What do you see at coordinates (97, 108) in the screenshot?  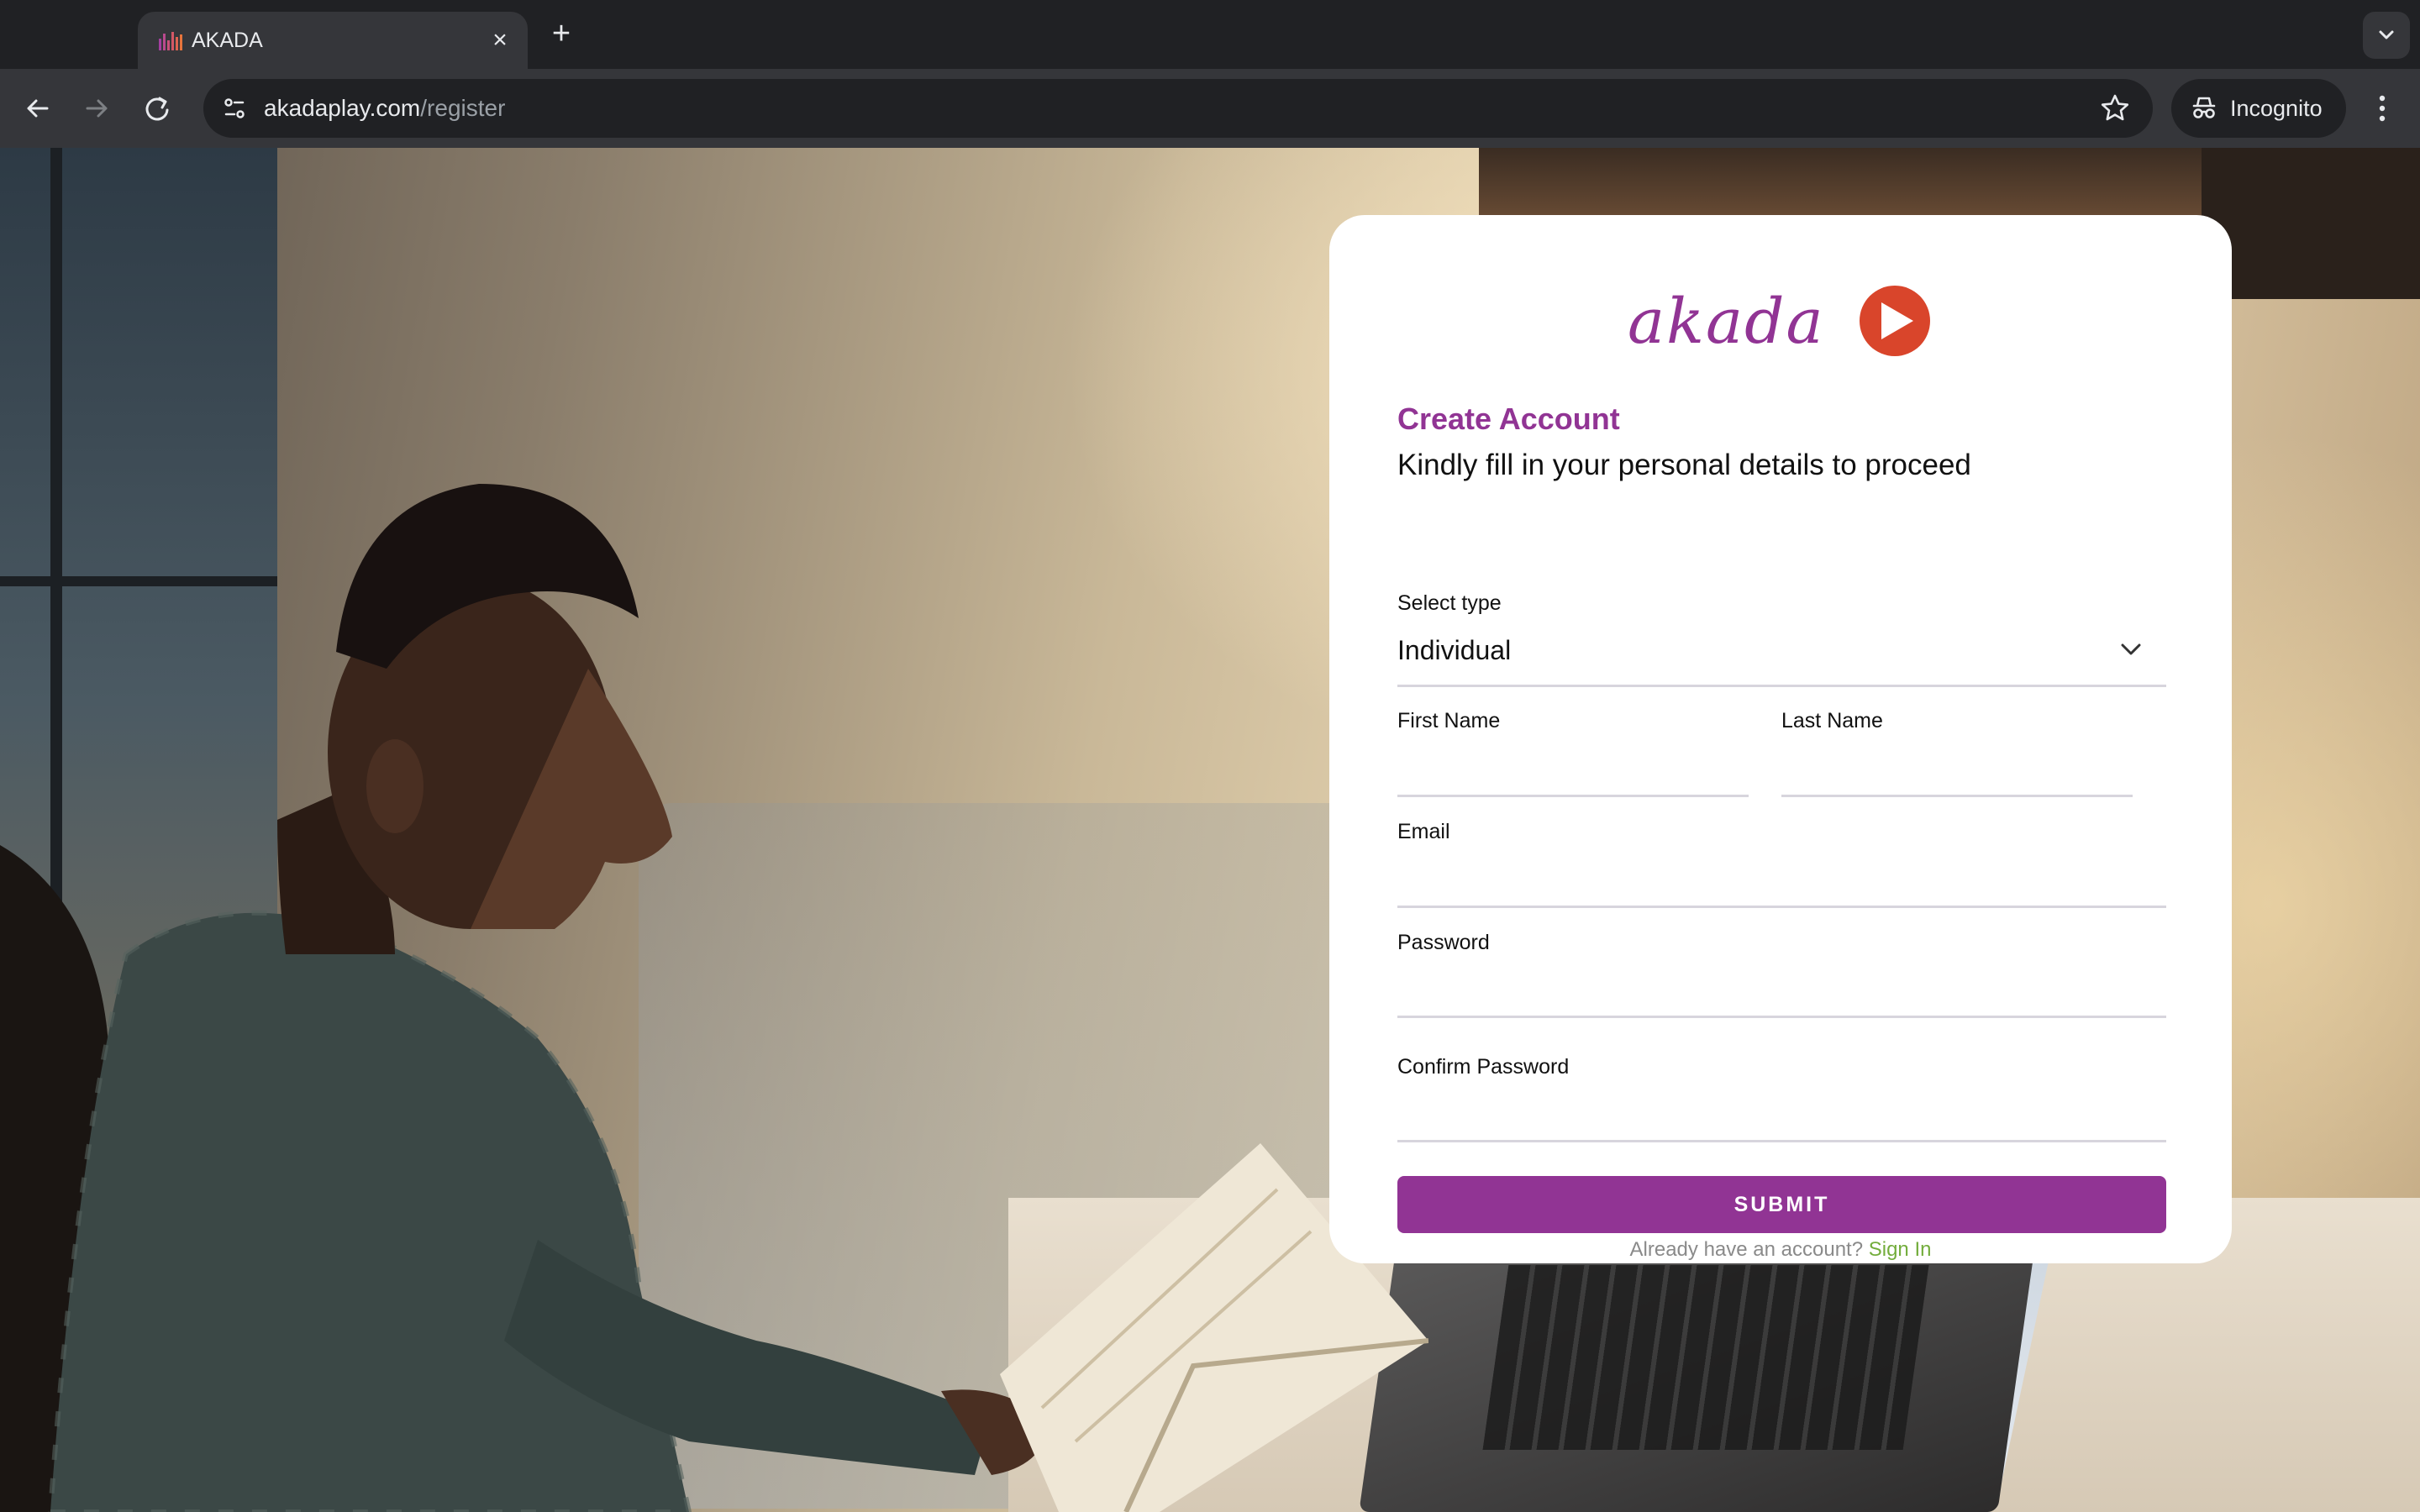 I see `forward-arrow-icon` at bounding box center [97, 108].